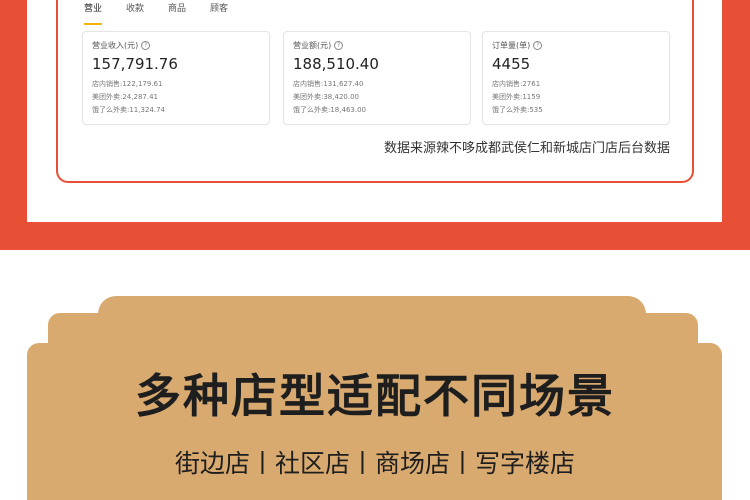  Describe the element at coordinates (511, 64) in the screenshot. I see `orders-value: 4455` at that location.